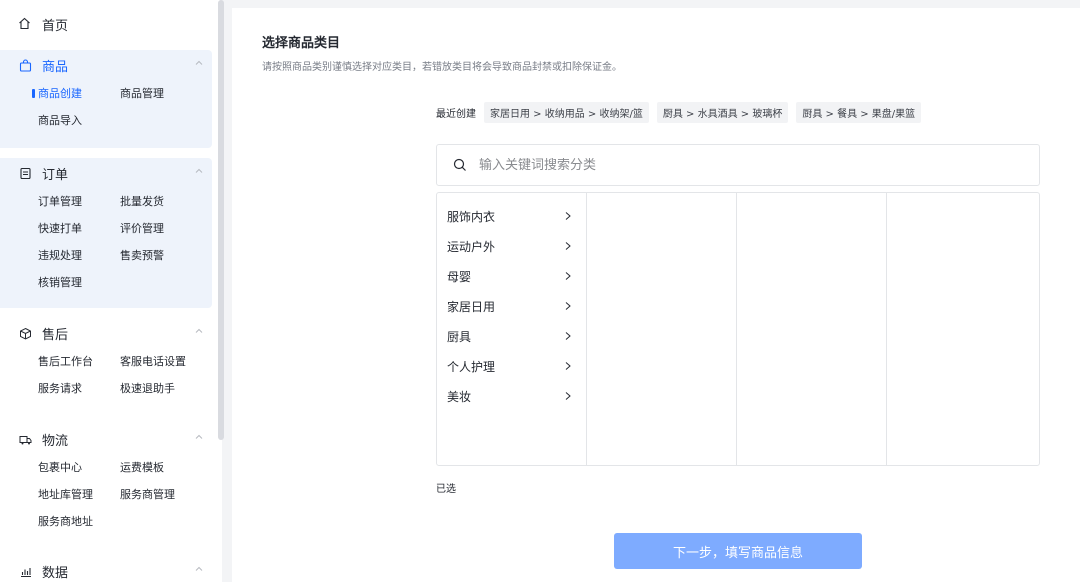 Image resolution: width=1080 pixels, height=582 pixels. What do you see at coordinates (446, 489) in the screenshot?
I see `selected-label: 已选` at bounding box center [446, 489].